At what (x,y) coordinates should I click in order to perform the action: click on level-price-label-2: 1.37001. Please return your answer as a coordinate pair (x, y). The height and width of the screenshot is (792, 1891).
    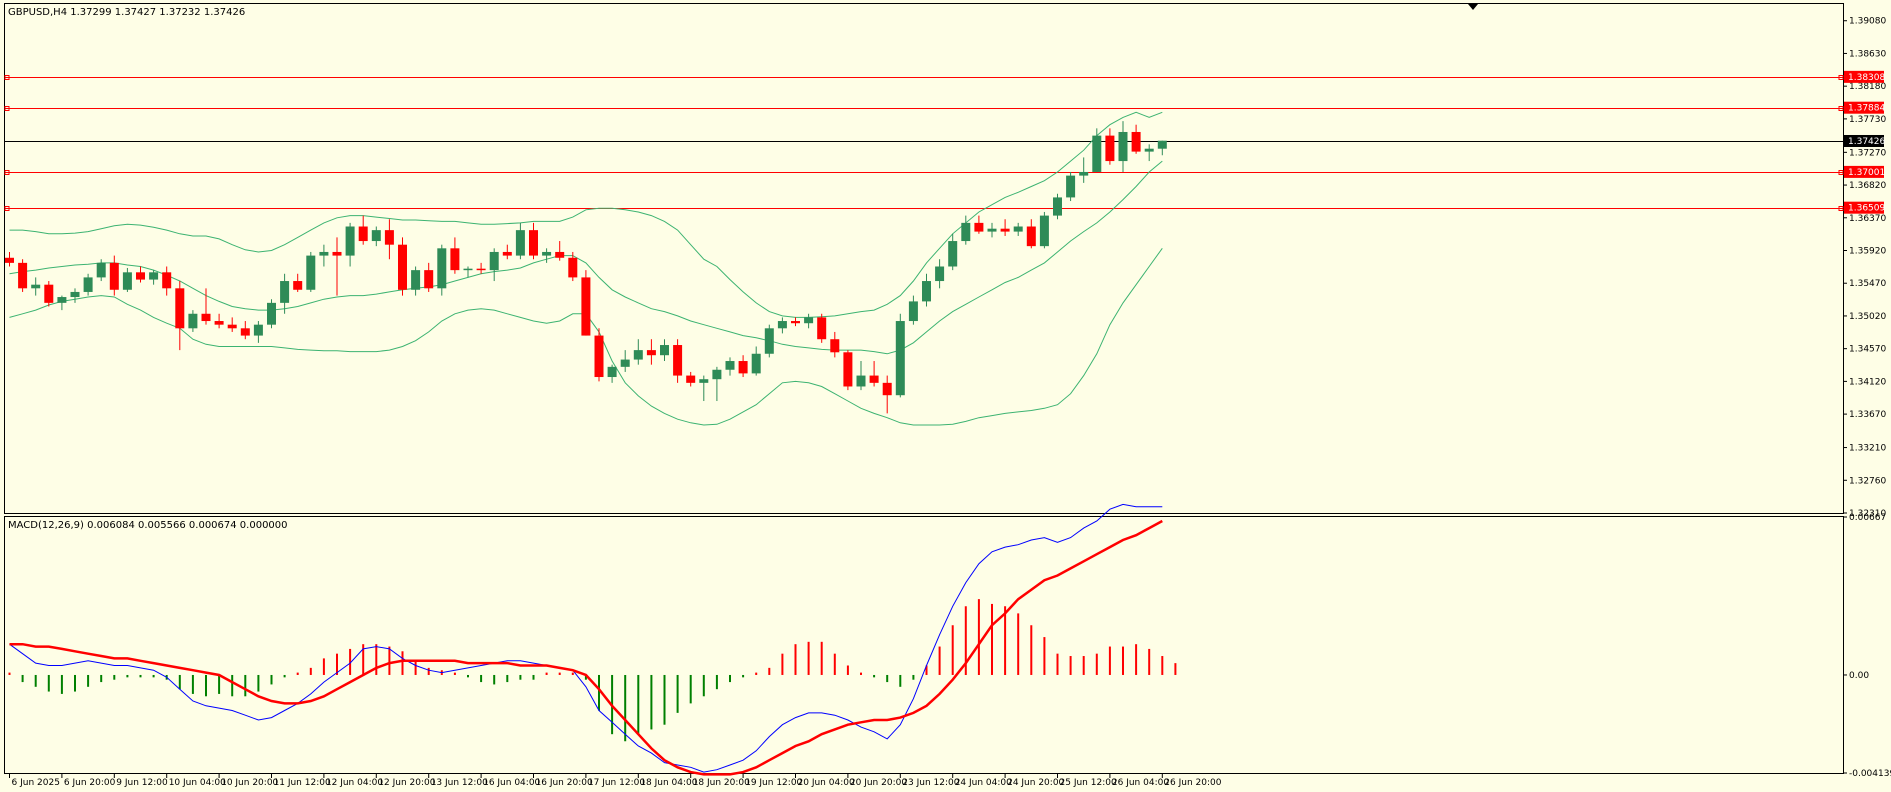
    Looking at the image, I should click on (1866, 173).